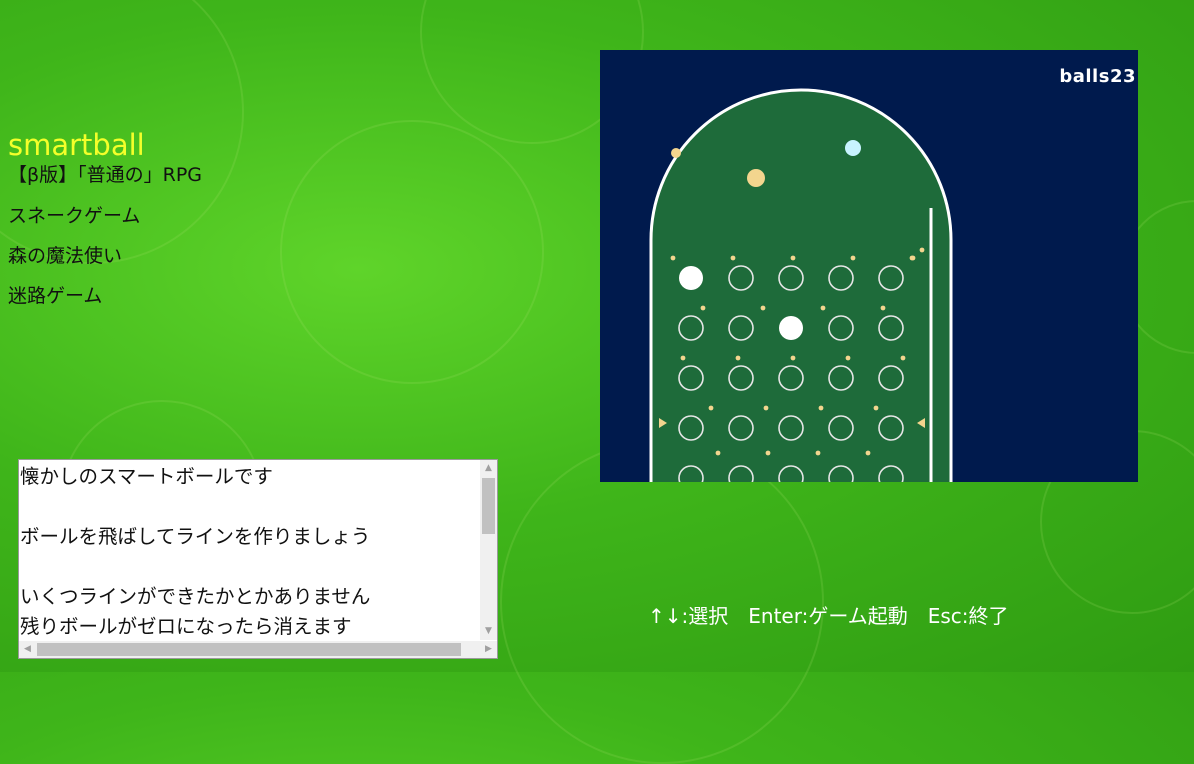 The width and height of the screenshot is (1194, 764). What do you see at coordinates (488, 550) in the screenshot?
I see `vertical-scrollbar: ▲ ▼` at bounding box center [488, 550].